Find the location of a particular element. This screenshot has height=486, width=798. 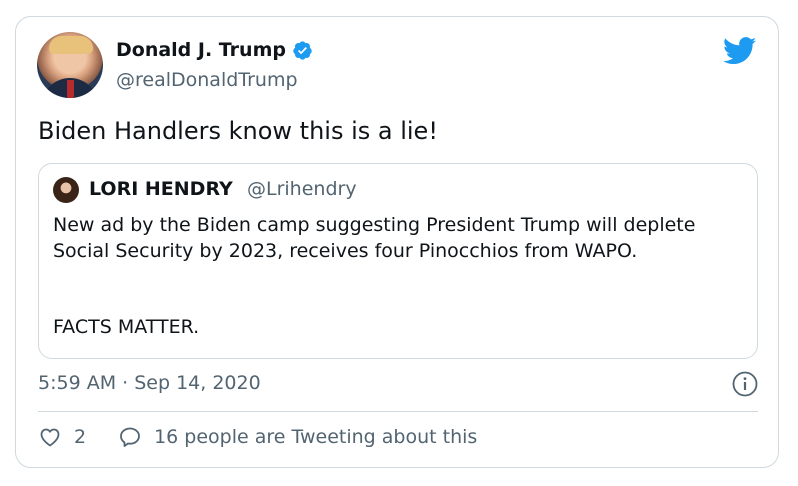

quoted-author-avatar is located at coordinates (66, 190).